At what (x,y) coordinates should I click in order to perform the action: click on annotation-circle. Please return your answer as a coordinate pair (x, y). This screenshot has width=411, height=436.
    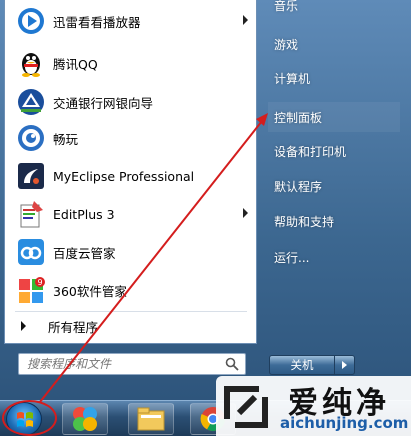
    Looking at the image, I should click on (29, 418).